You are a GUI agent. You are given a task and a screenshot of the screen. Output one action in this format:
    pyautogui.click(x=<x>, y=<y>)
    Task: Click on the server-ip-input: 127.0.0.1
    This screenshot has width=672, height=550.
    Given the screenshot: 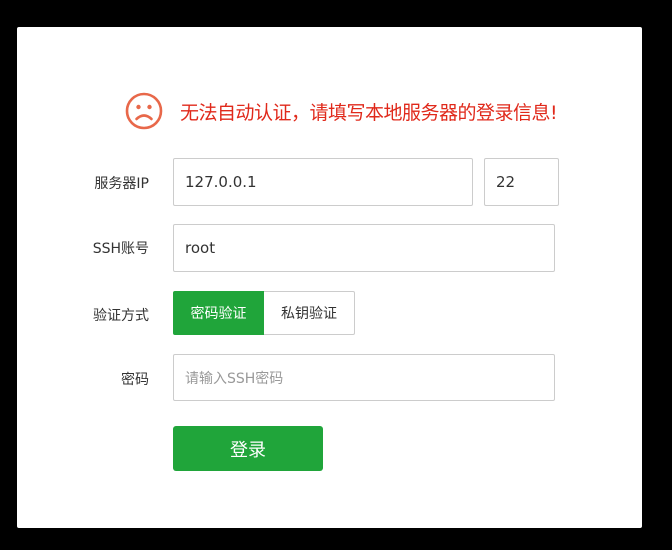 What is the action you would take?
    pyautogui.click(x=323, y=182)
    